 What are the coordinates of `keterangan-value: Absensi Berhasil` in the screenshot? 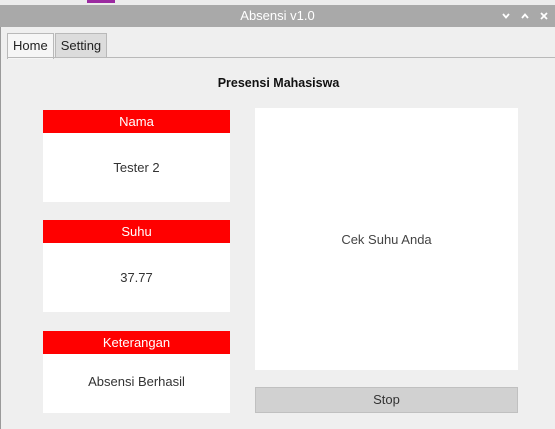 It's located at (136, 383).